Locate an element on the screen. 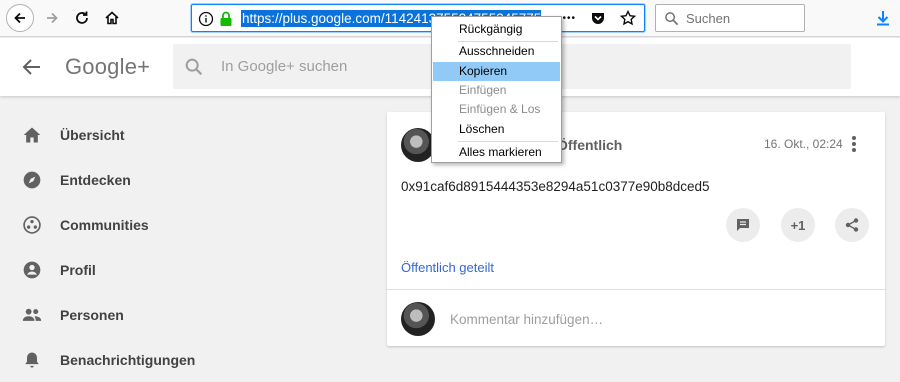 This screenshot has width=900, height=382. plus-one-button: +1 is located at coordinates (798, 225).